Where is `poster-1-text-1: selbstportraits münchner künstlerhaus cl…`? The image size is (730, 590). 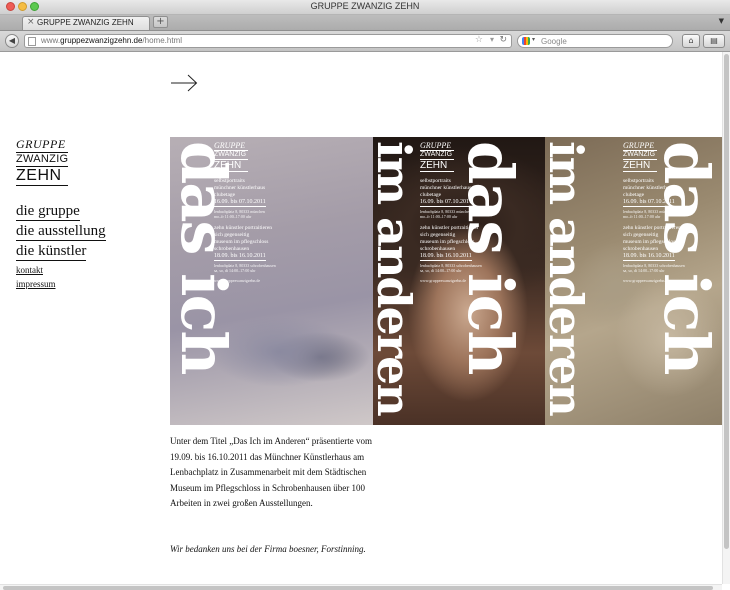 poster-1-text-1: selbstportraits münchner künstlerhaus cl… is located at coordinates (240, 188).